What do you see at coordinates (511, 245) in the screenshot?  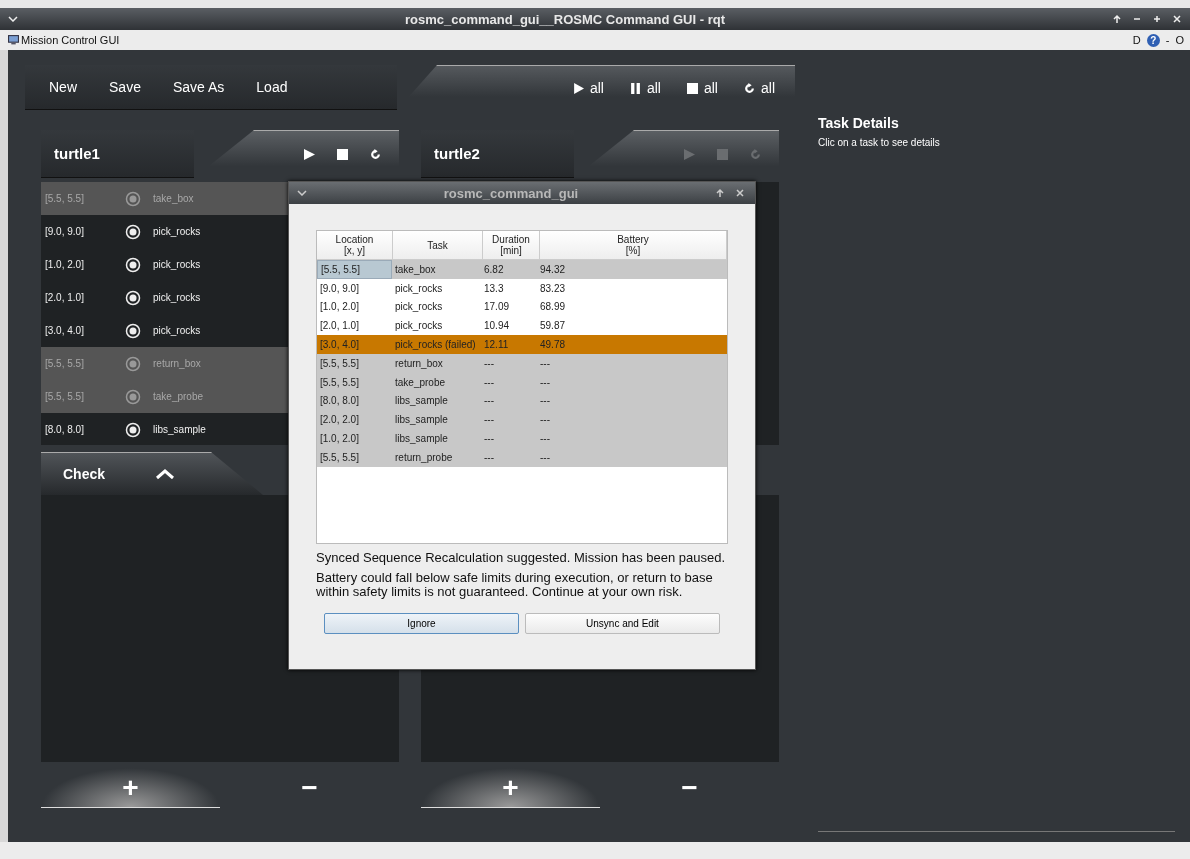 I see `column-header: Duration [min]` at bounding box center [511, 245].